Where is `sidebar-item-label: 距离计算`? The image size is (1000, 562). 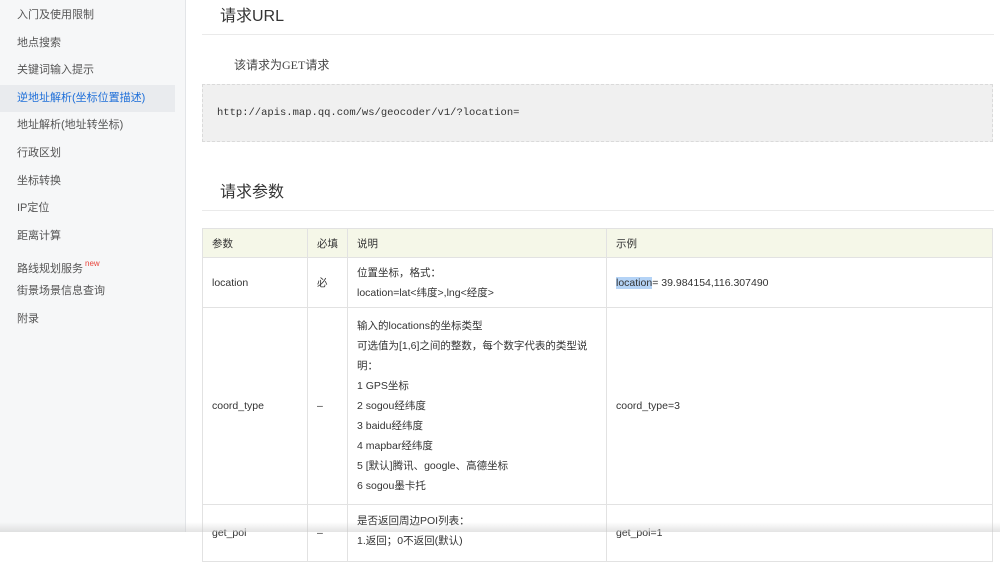
sidebar-item-label: 距离计算 is located at coordinates (39, 235).